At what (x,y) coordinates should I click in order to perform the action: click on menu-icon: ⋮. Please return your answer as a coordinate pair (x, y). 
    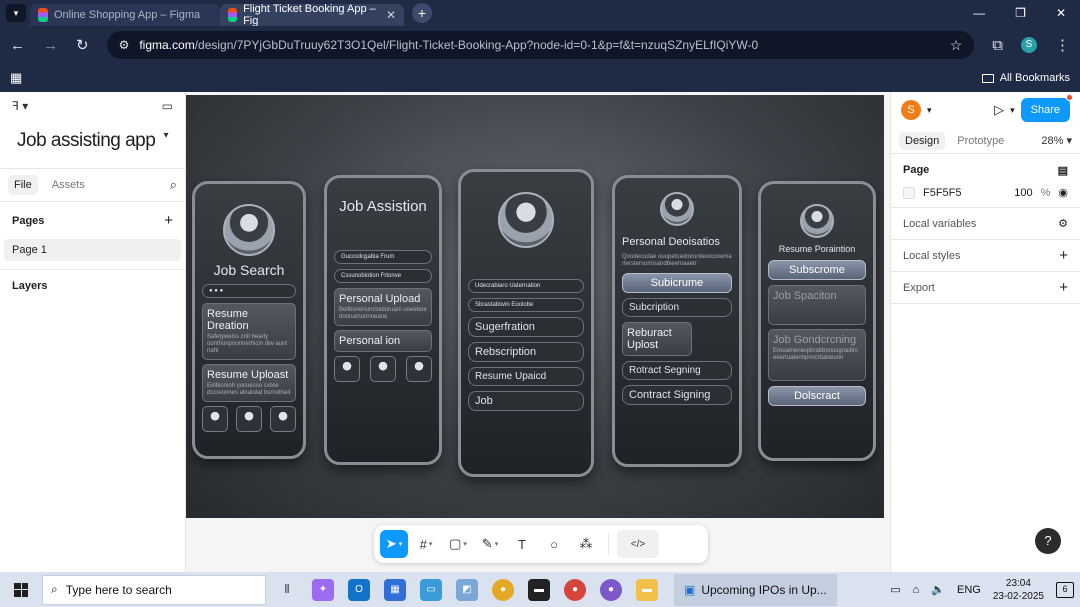
    Looking at the image, I should click on (1062, 45).